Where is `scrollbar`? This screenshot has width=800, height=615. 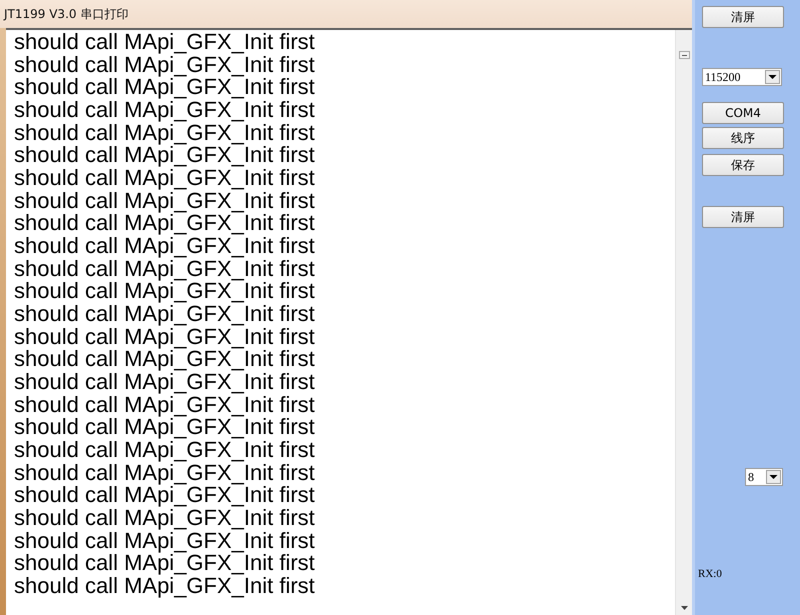
scrollbar is located at coordinates (683, 322).